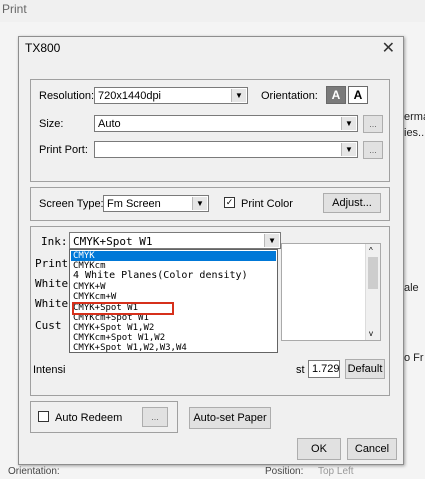  What do you see at coordinates (371, 333) in the screenshot?
I see `chevron-down-icon: v` at bounding box center [371, 333].